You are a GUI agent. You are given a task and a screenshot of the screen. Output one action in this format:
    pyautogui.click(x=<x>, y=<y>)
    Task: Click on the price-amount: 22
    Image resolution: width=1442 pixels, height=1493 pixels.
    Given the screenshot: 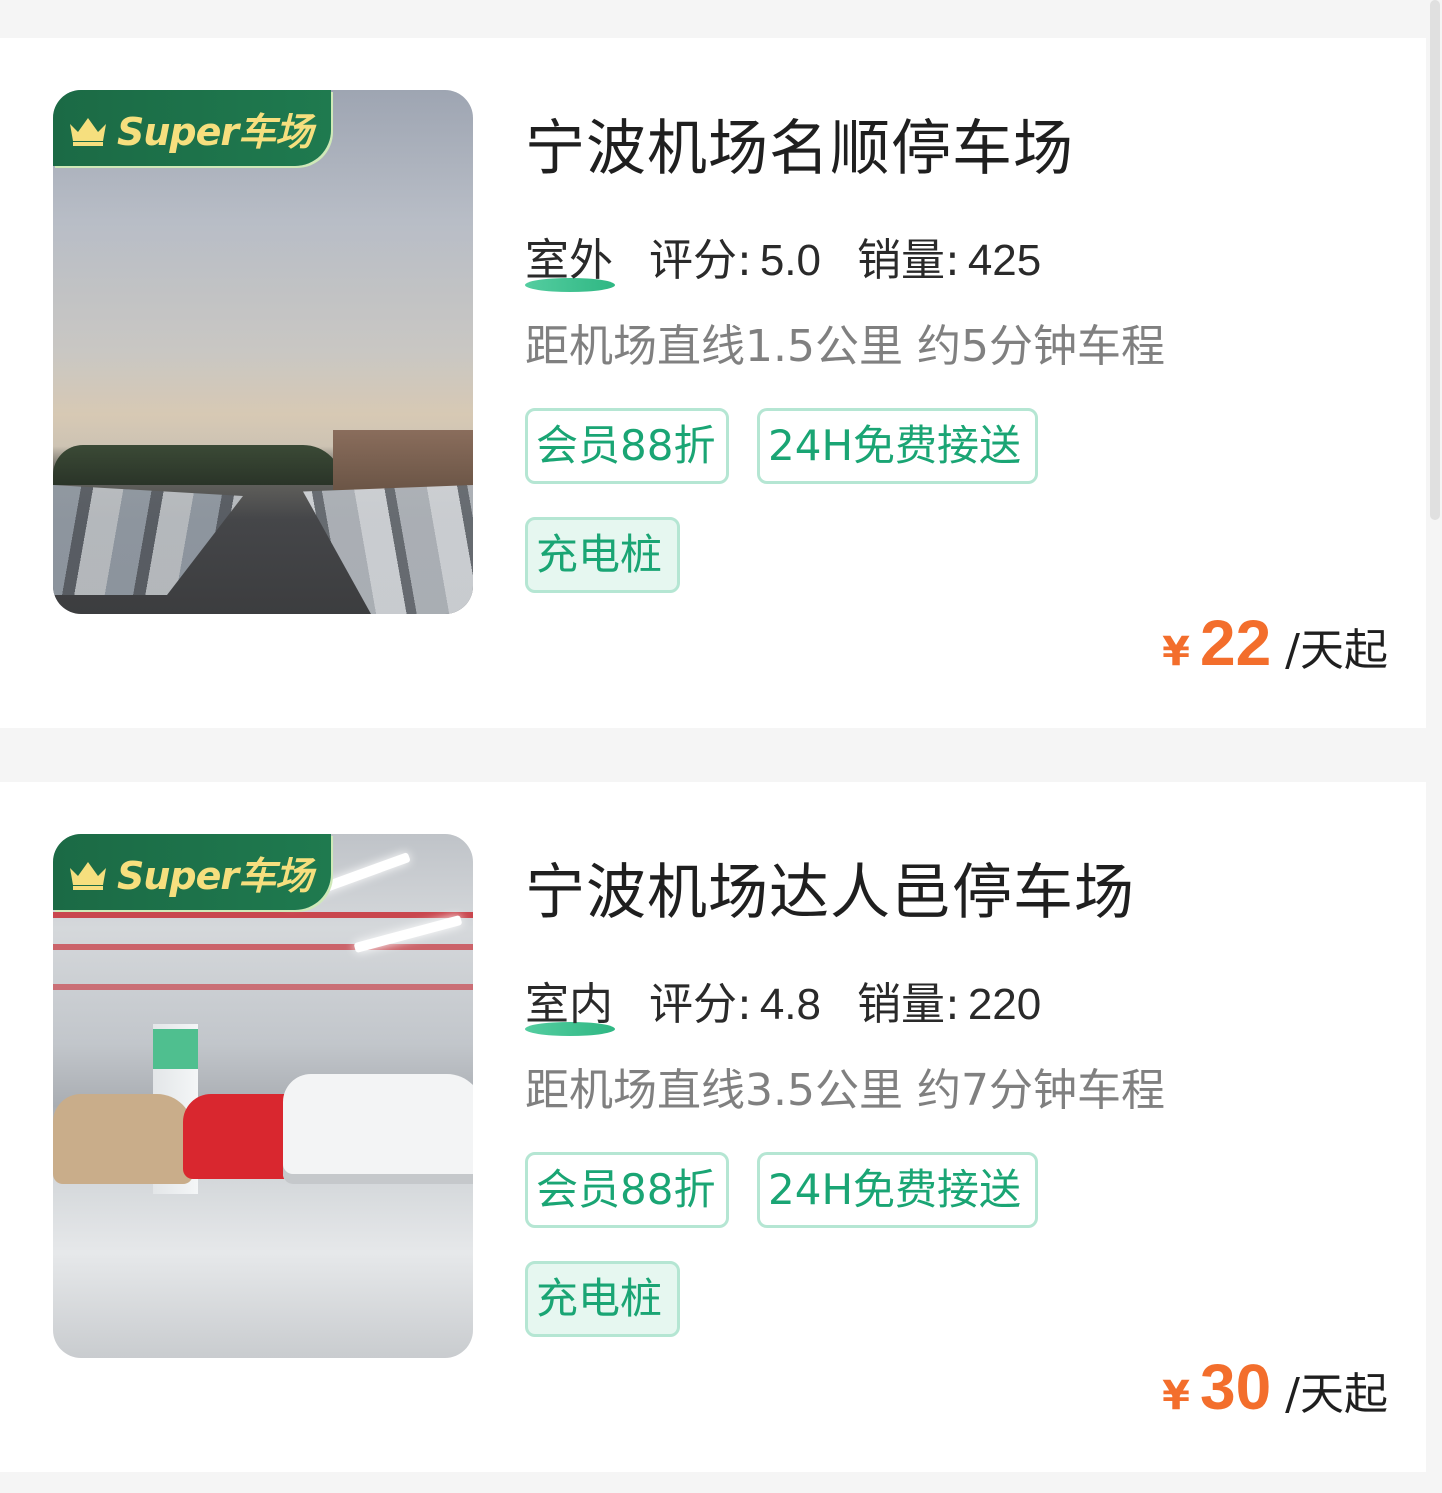 What is the action you would take?
    pyautogui.click(x=1235, y=643)
    